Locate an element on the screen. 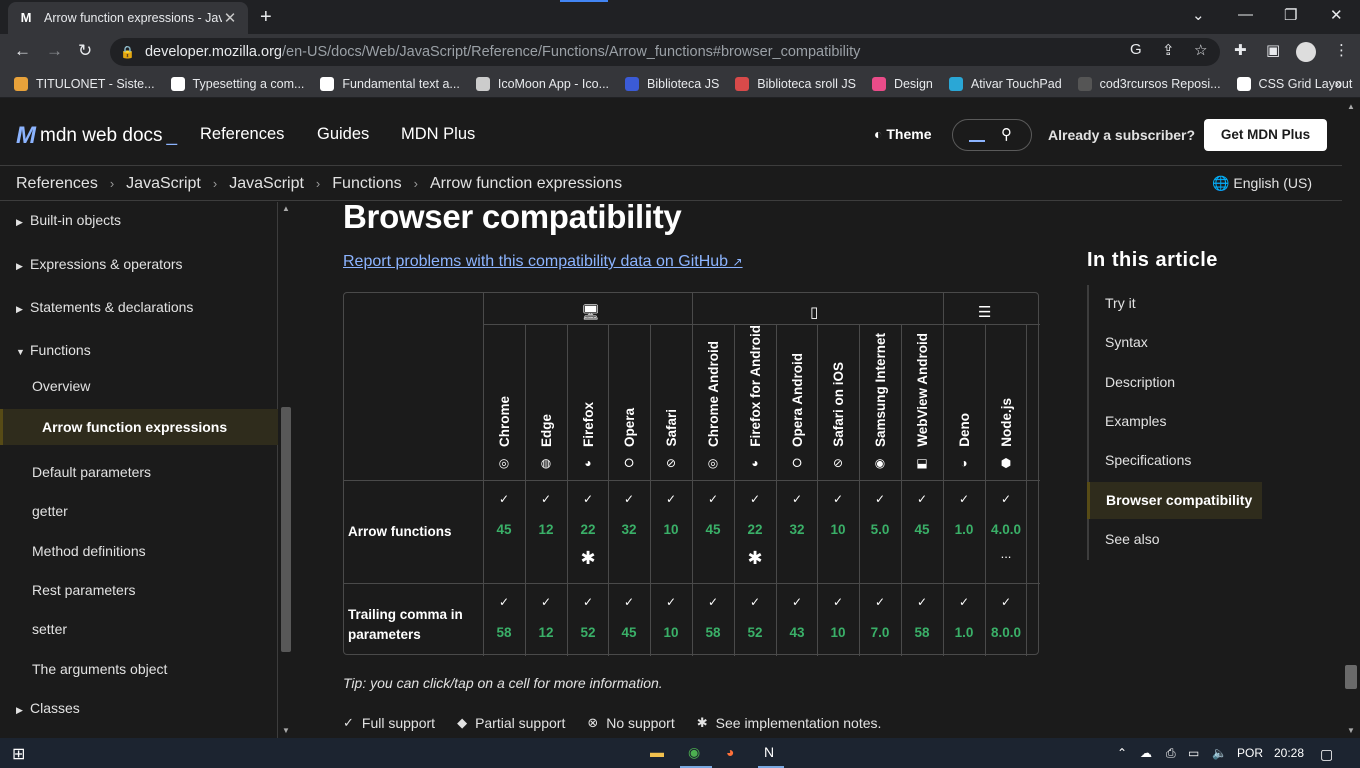  sidebar-item: ▶ Classes is located at coordinates (139, 708).